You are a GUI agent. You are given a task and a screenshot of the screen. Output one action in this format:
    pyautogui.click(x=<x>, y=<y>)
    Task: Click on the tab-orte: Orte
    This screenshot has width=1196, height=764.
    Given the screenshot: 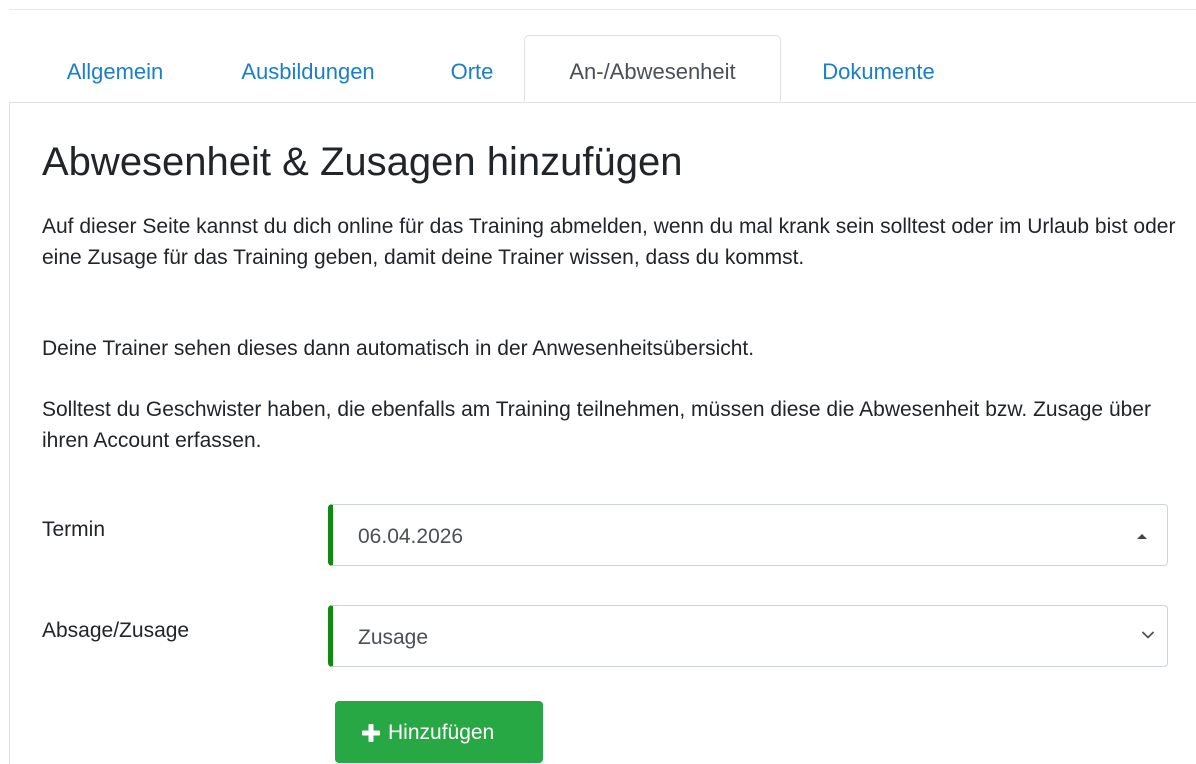 What is the action you would take?
    pyautogui.click(x=472, y=68)
    